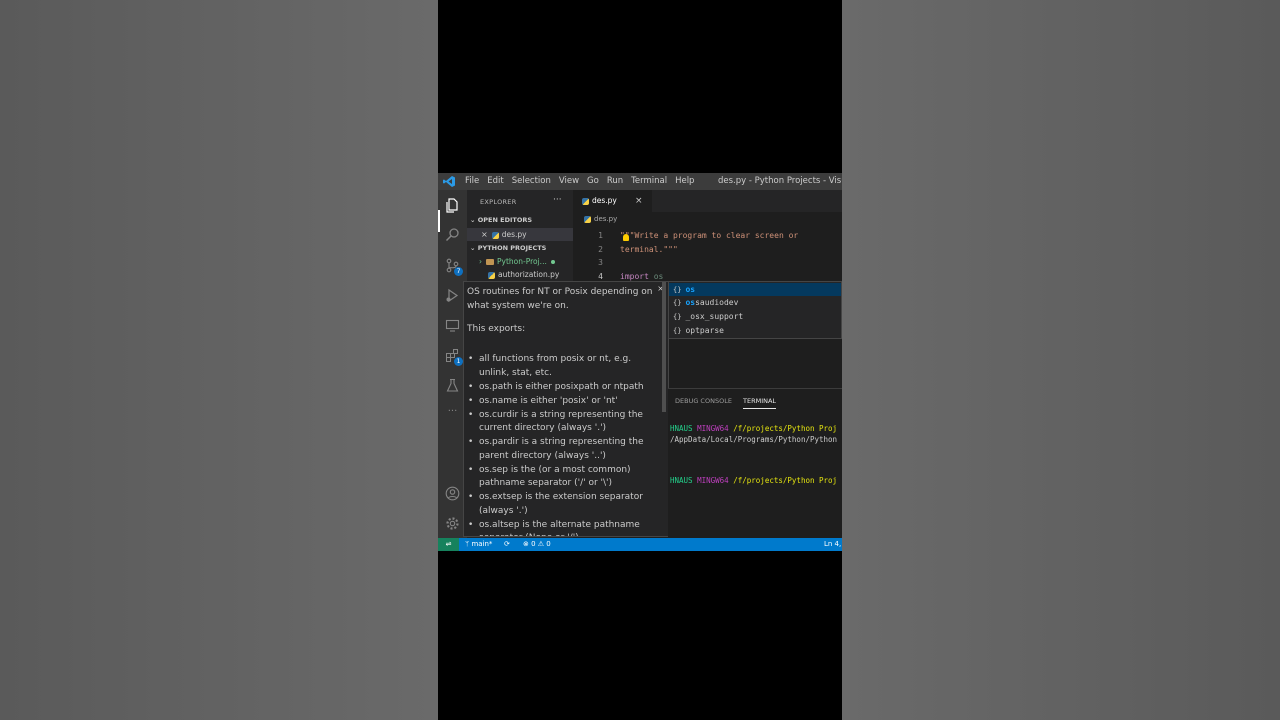 The width and height of the screenshot is (1280, 720). I want to click on problems-indicator: ⊗ 0 ⚠ 0, so click(537, 544).